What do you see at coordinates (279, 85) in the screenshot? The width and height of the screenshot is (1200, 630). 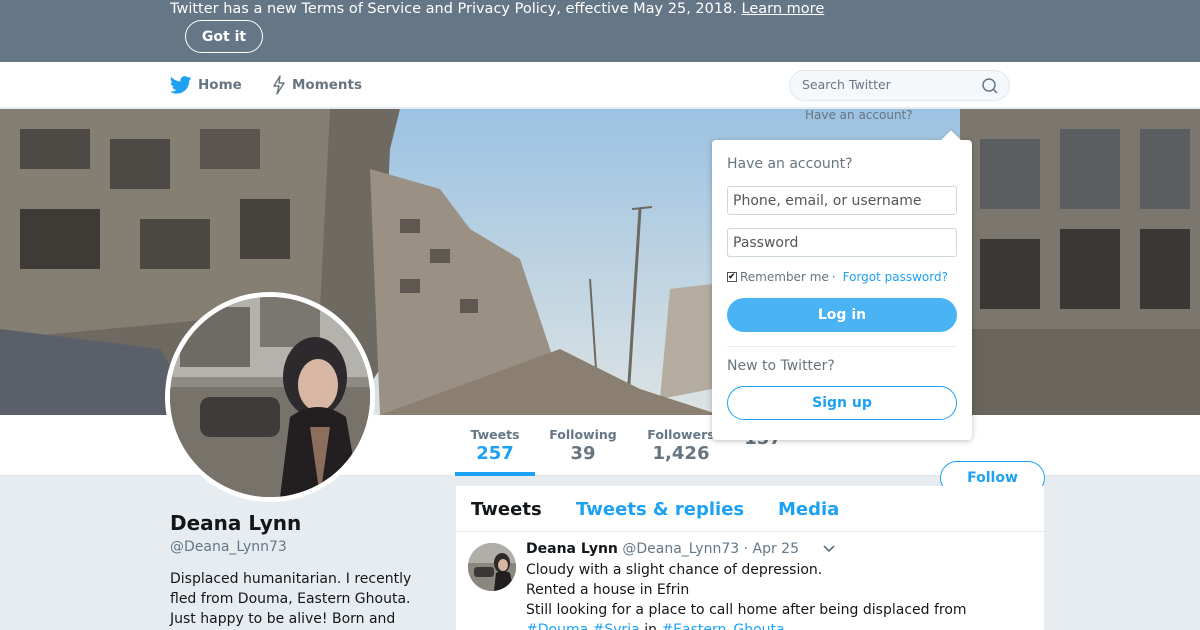 I see `lightning-icon` at bounding box center [279, 85].